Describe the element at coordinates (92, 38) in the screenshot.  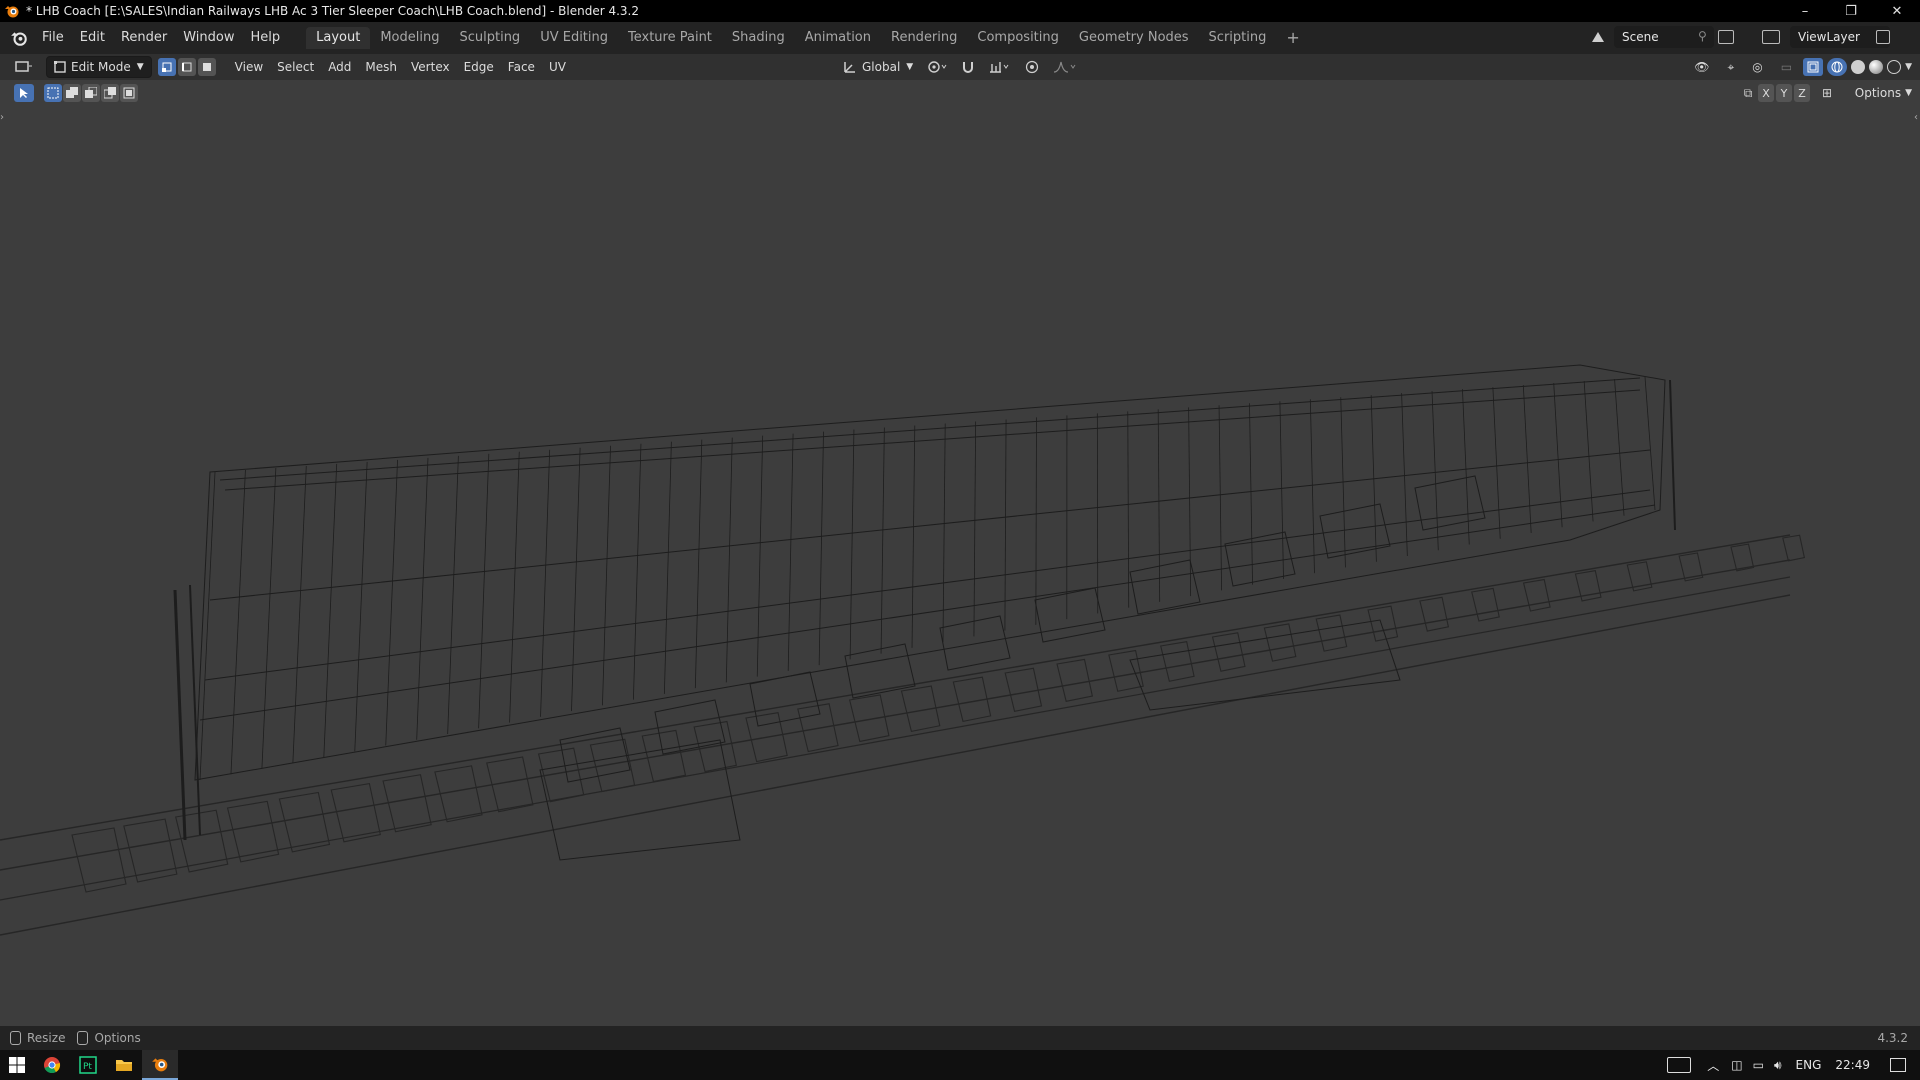
I see `menu-edit: Edit` at that location.